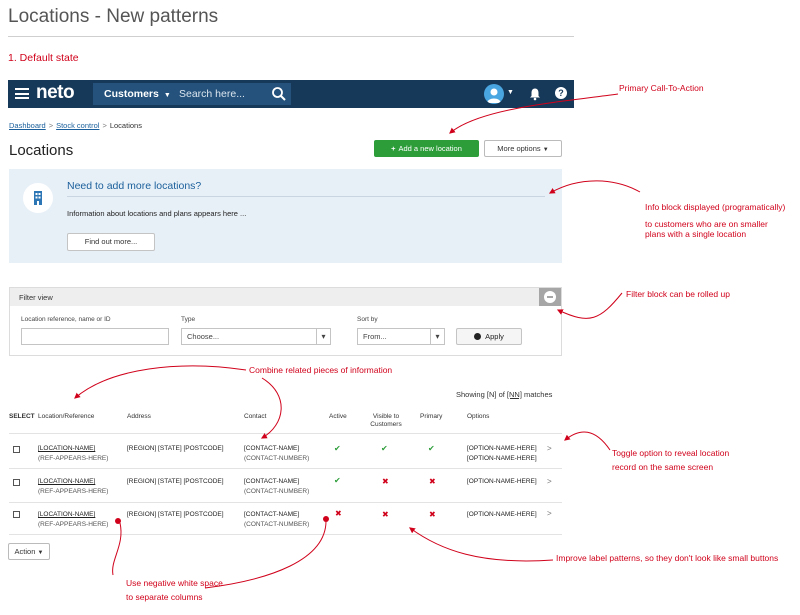 This screenshot has height=615, width=800. What do you see at coordinates (323, 336) in the screenshot?
I see `caret-down-icon: ▾` at bounding box center [323, 336].